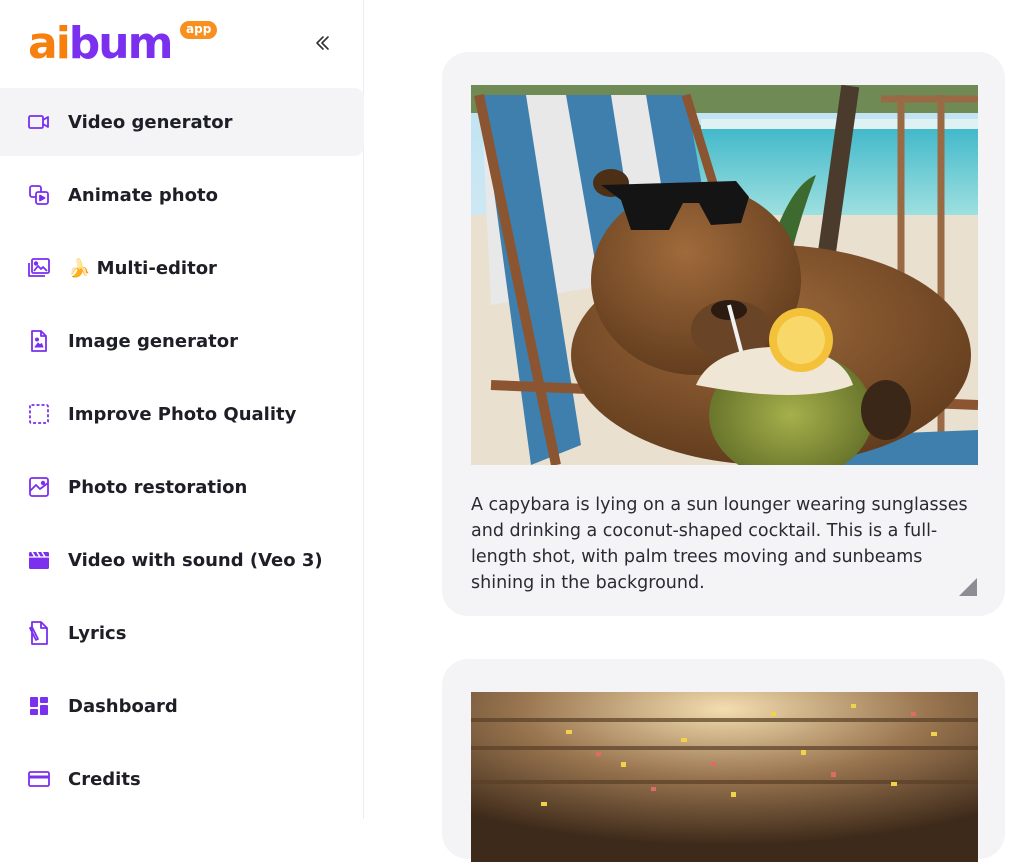 The height and width of the screenshot is (862, 1024). Describe the element at coordinates (39, 414) in the screenshot. I see `enhance-photo-icon` at that location.